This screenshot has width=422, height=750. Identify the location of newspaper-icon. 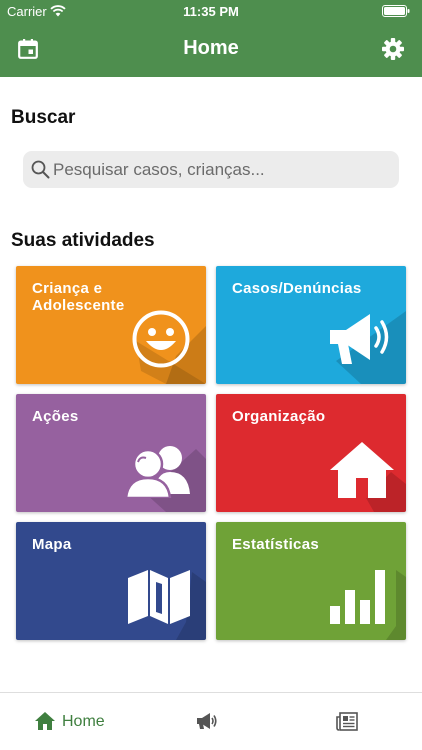
(347, 721).